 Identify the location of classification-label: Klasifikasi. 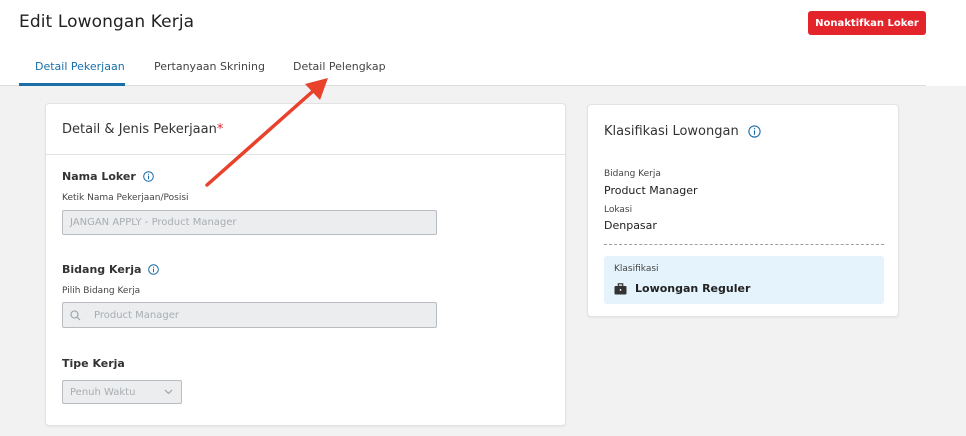
(636, 269).